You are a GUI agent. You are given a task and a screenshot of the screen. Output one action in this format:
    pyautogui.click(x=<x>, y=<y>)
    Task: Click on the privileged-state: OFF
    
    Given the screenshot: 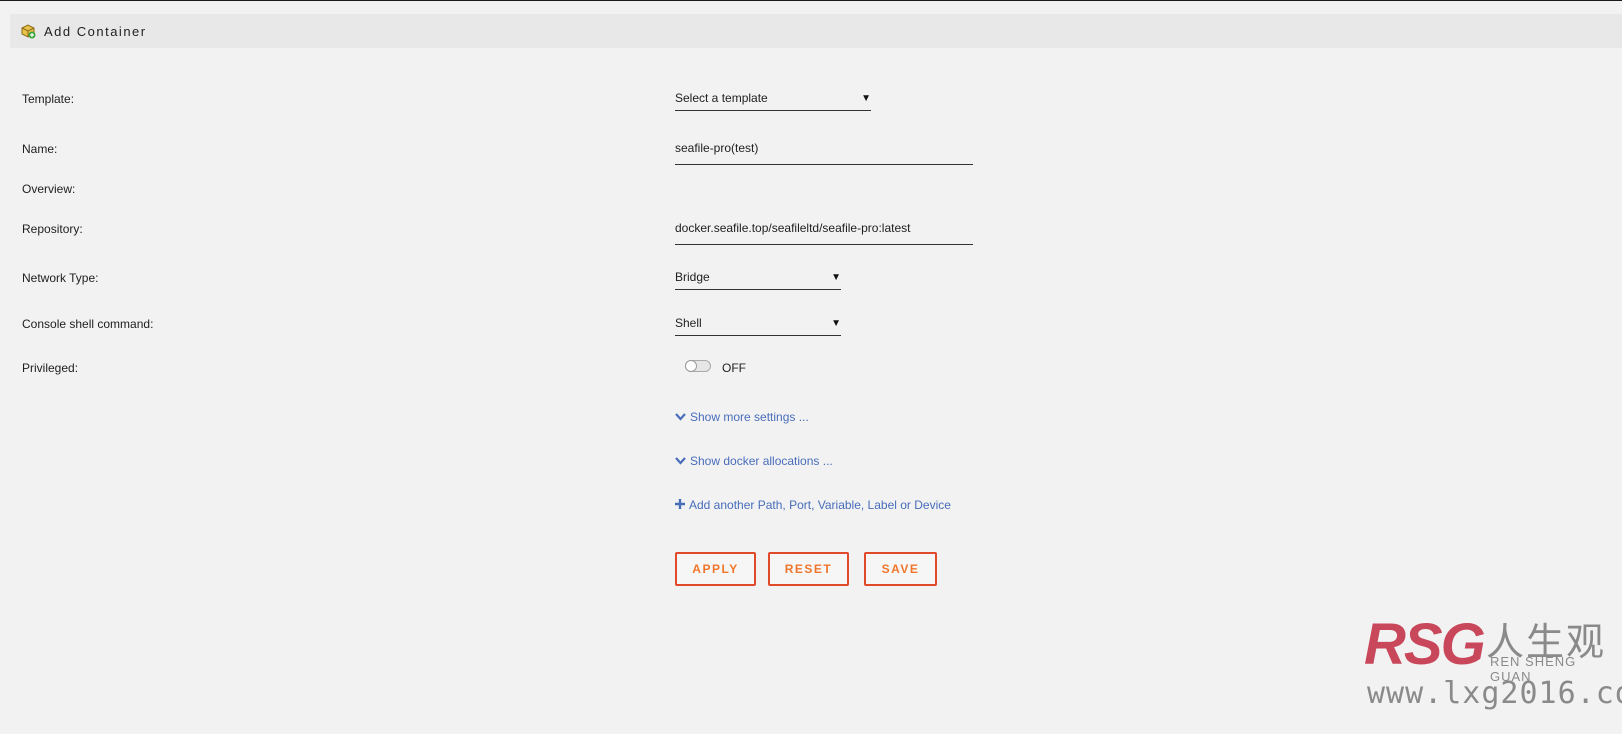 What is the action you would take?
    pyautogui.click(x=734, y=368)
    